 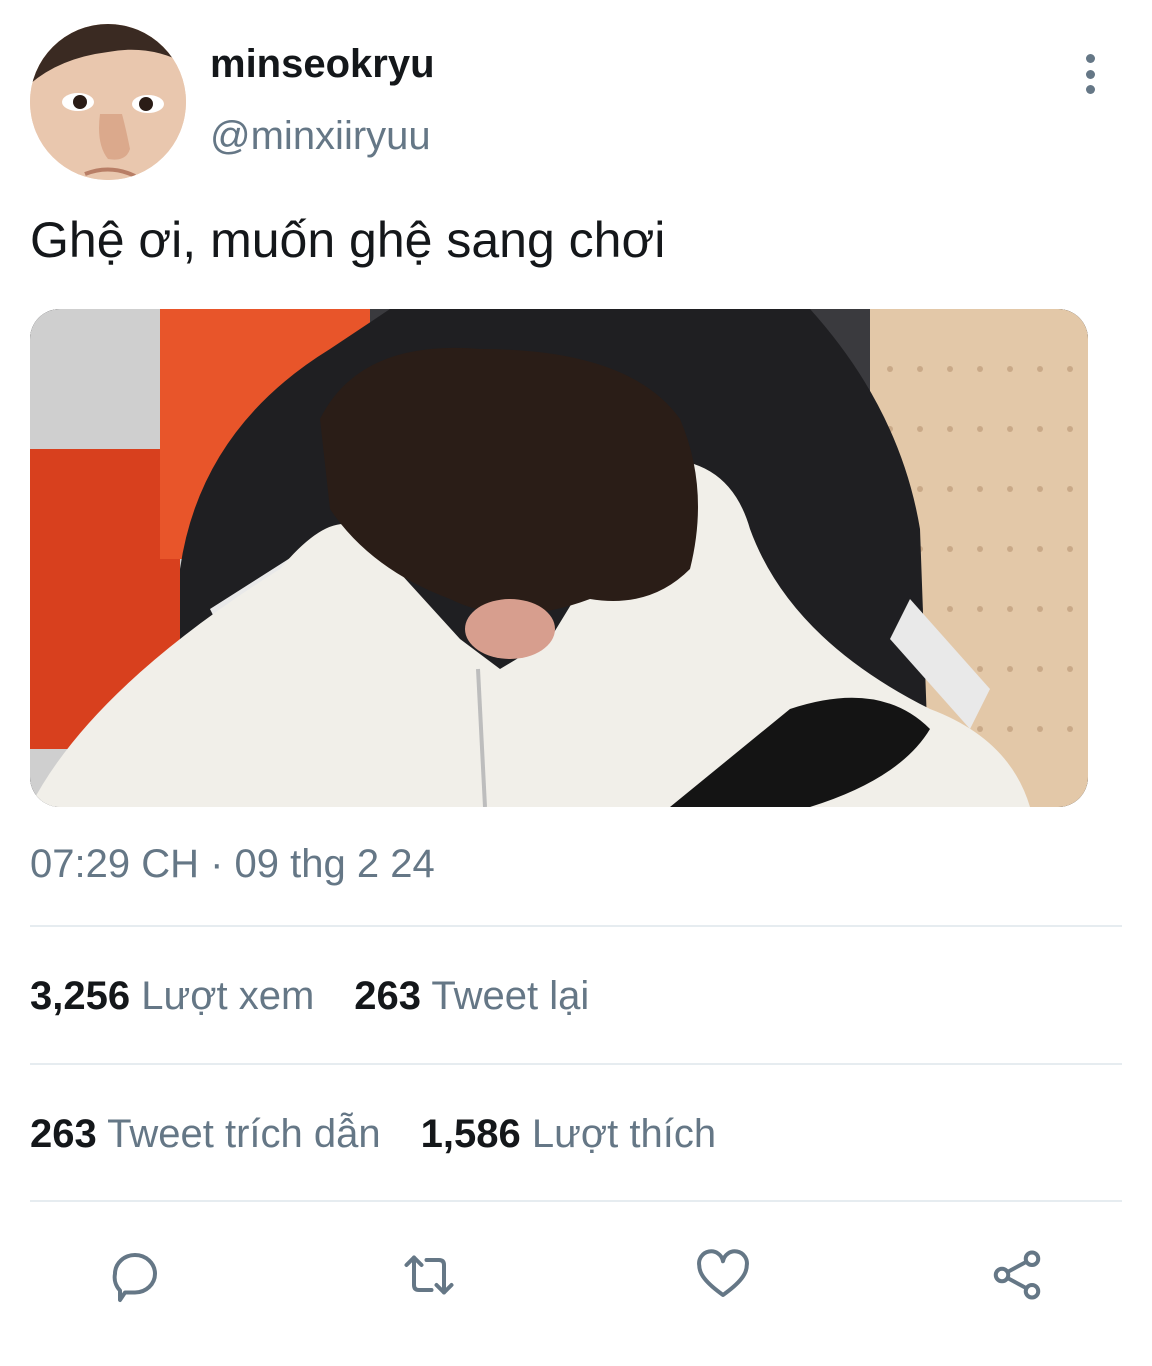 I want to click on tweet-timestamp: 07:29 CH · 09 thg 2 24, so click(x=232, y=864).